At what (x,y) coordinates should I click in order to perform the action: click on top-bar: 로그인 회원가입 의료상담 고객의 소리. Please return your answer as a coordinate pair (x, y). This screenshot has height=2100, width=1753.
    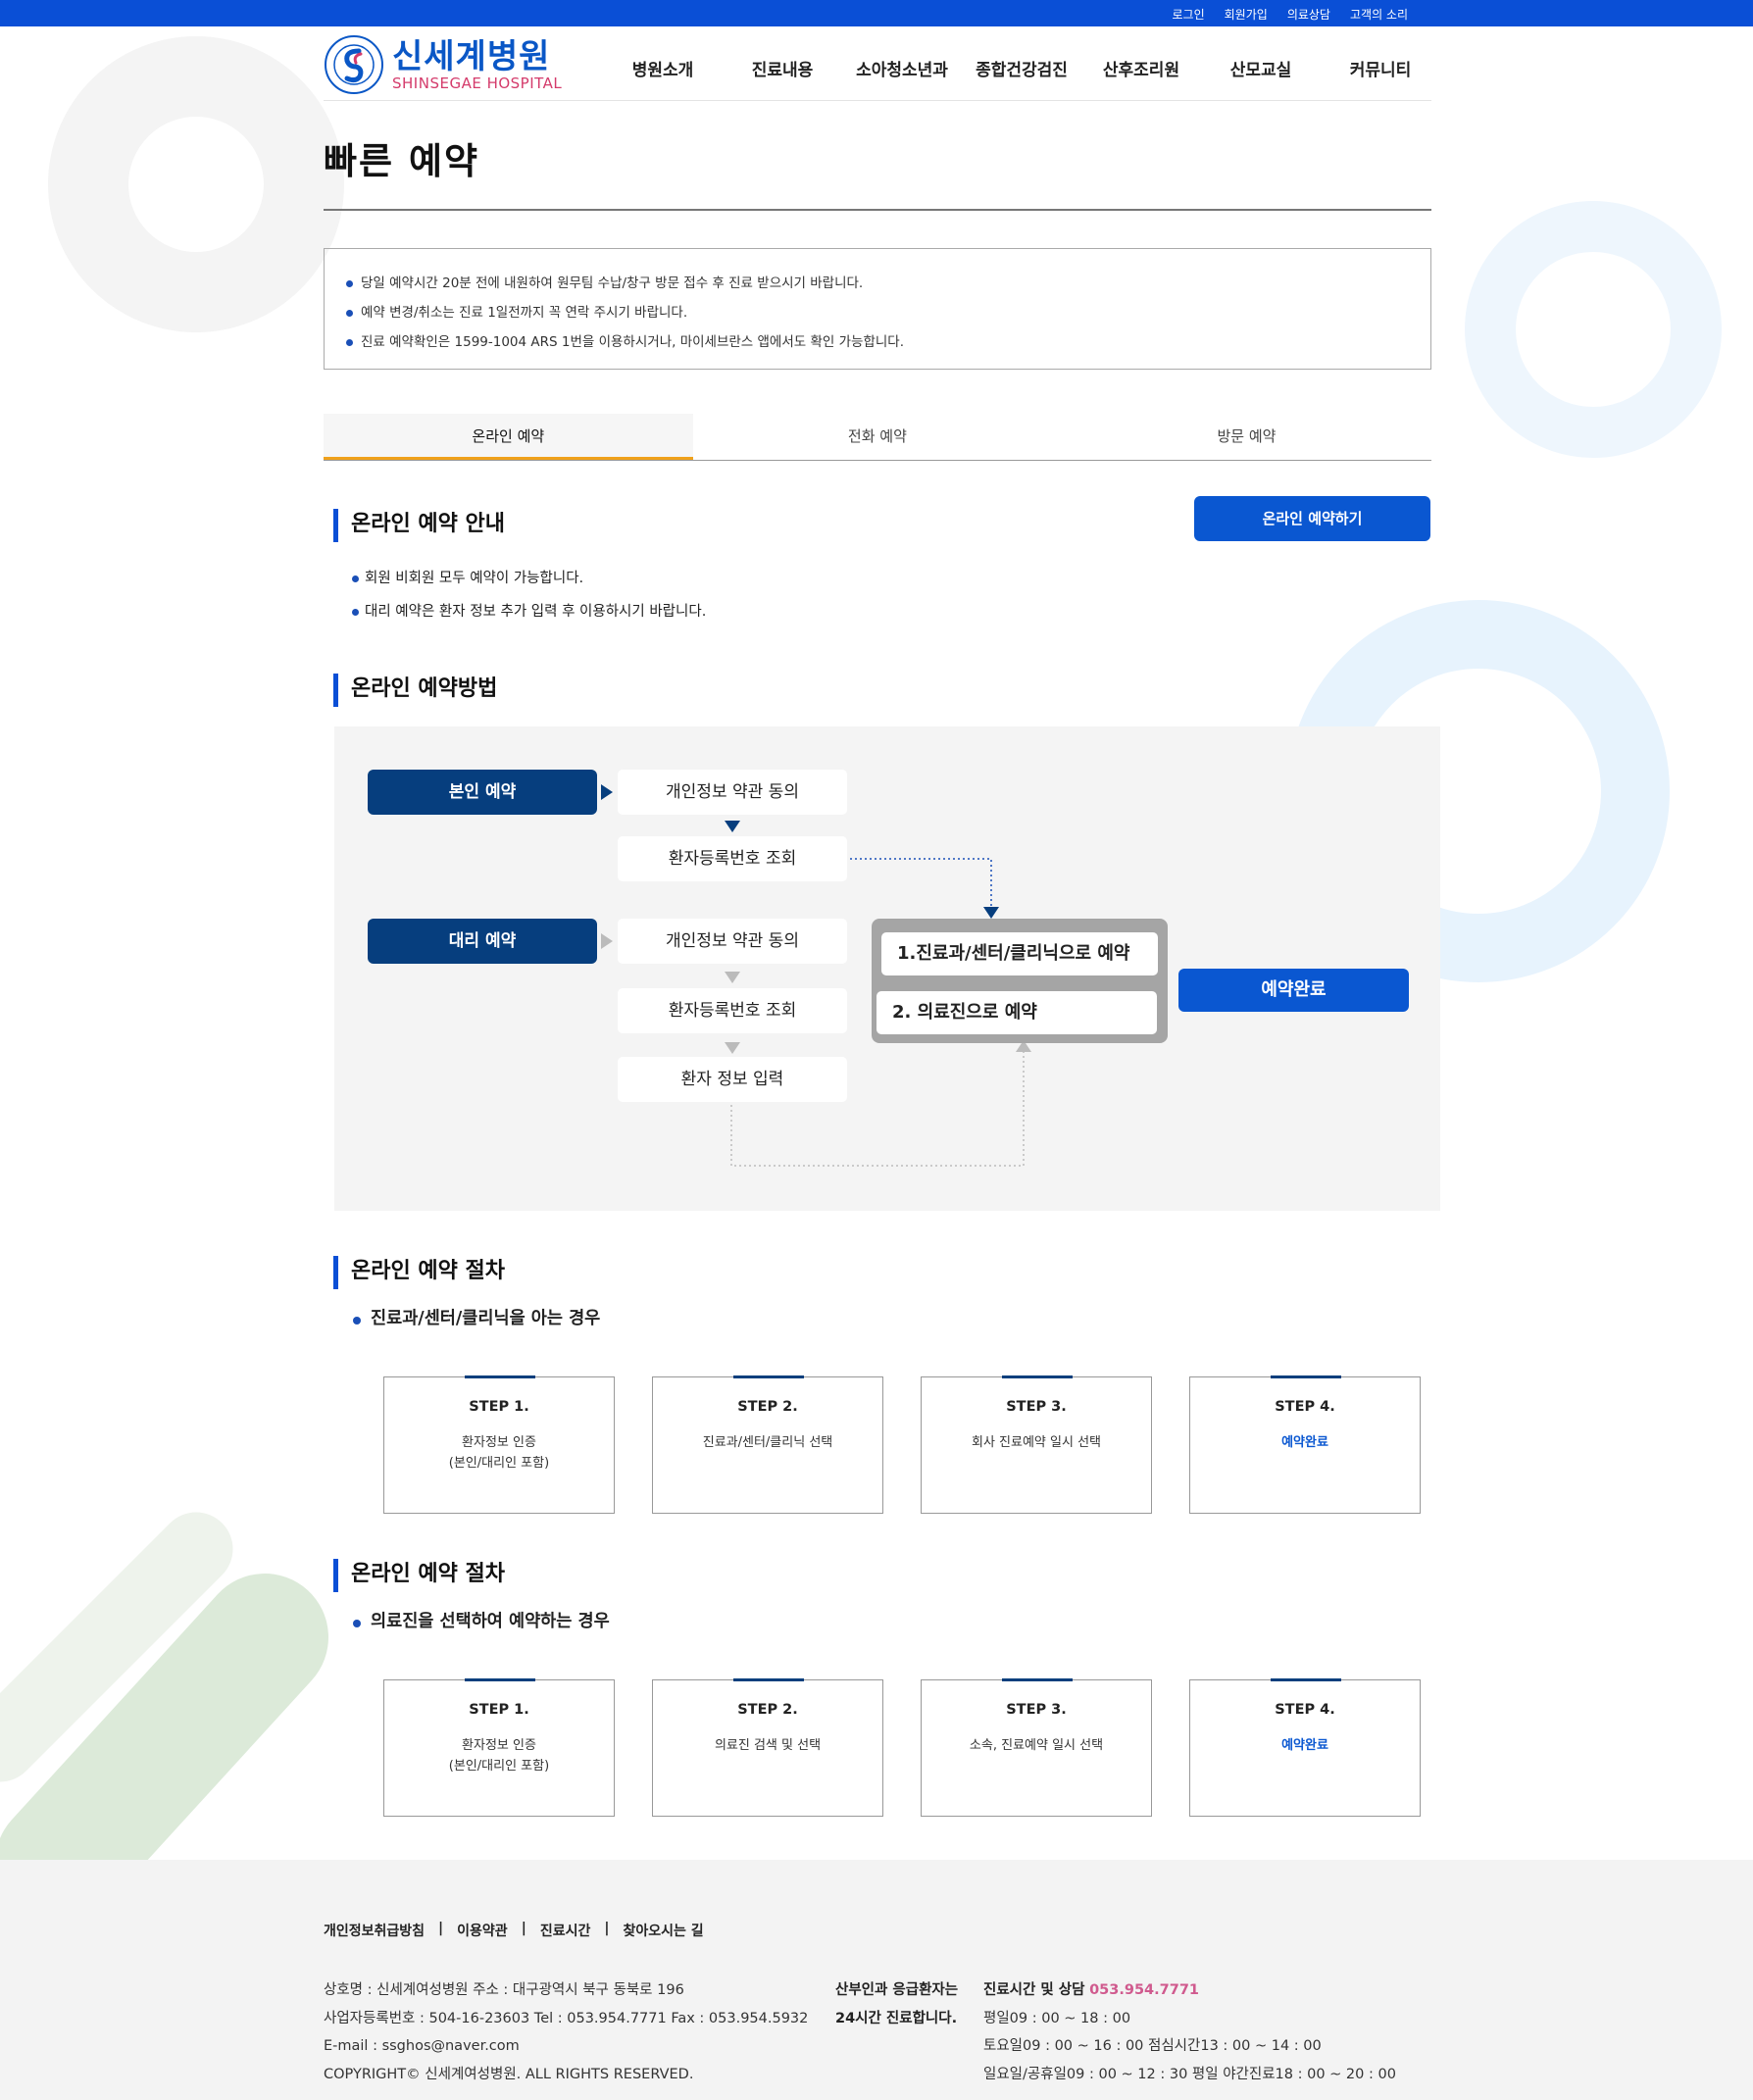
    Looking at the image, I should click on (876, 13).